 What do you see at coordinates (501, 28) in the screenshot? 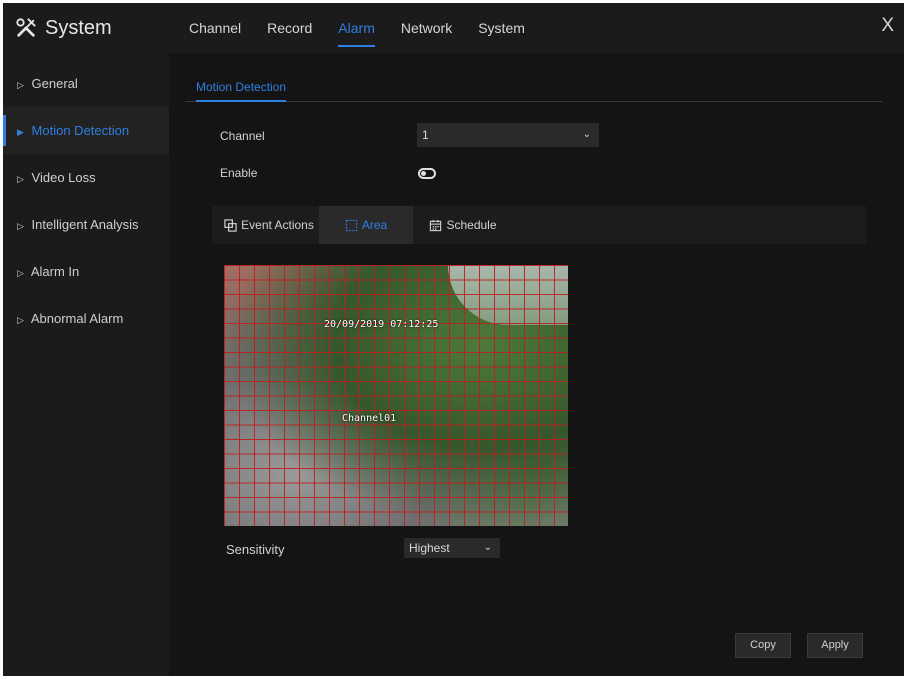
I see `tab-system: System` at bounding box center [501, 28].